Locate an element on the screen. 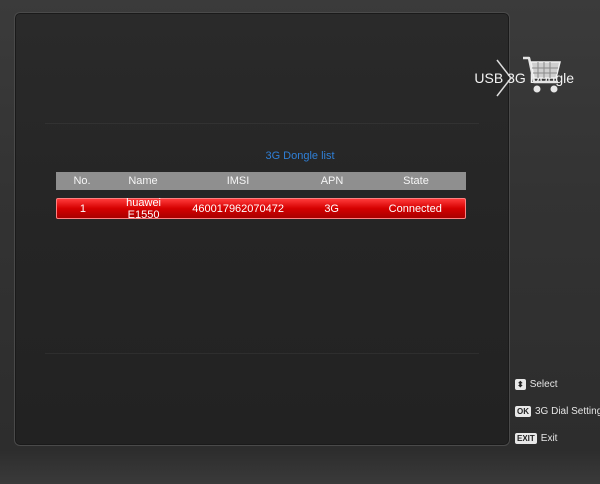  column-header-apn: APN is located at coordinates (332, 181).